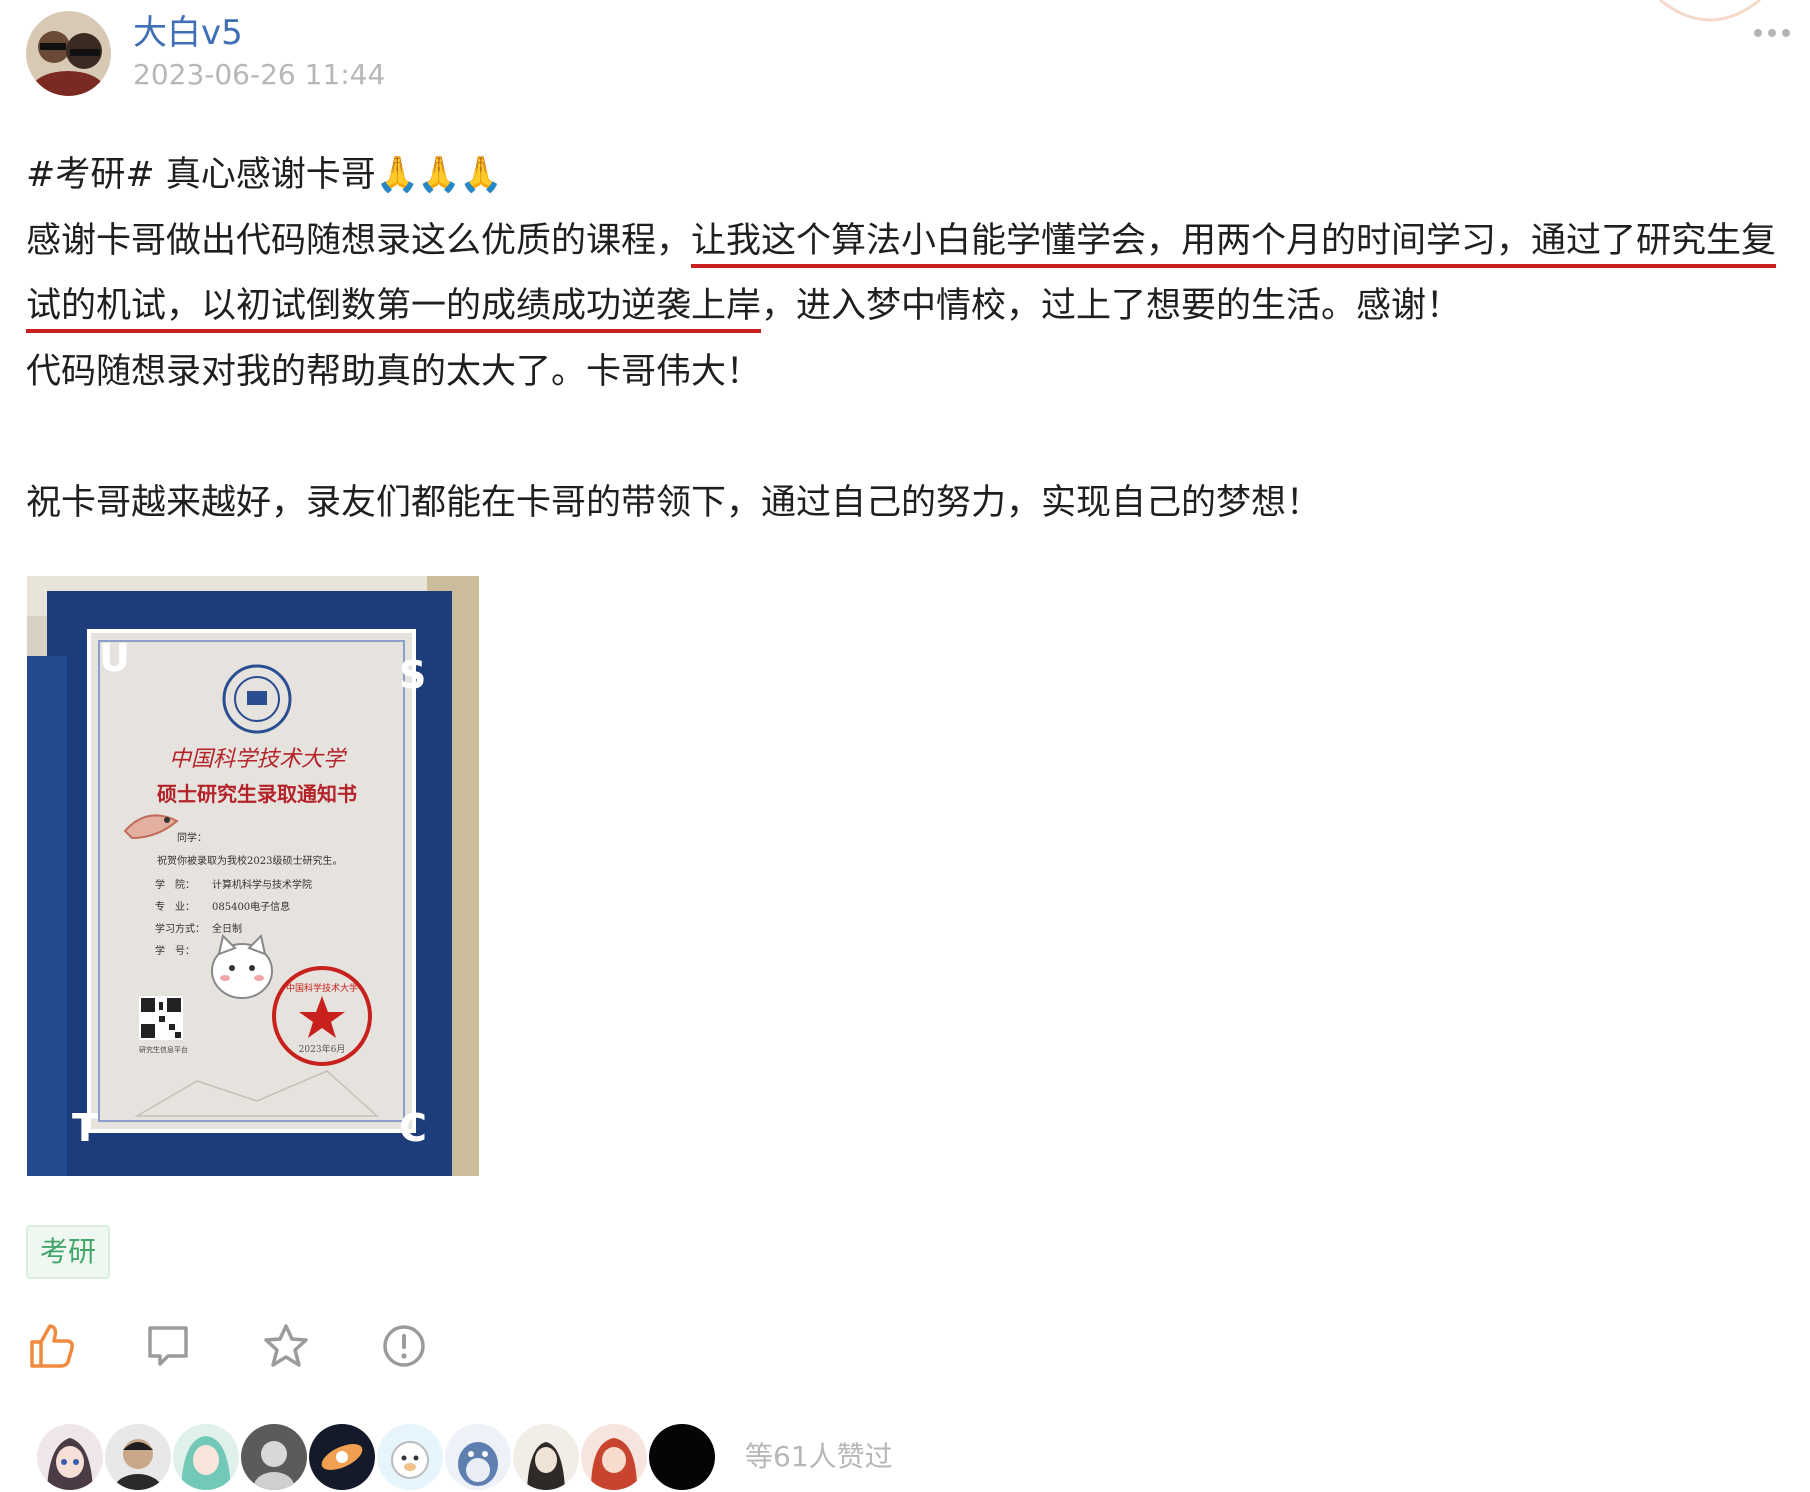 This screenshot has height=1492, width=1810. What do you see at coordinates (404, 1346) in the screenshot?
I see `report-icon` at bounding box center [404, 1346].